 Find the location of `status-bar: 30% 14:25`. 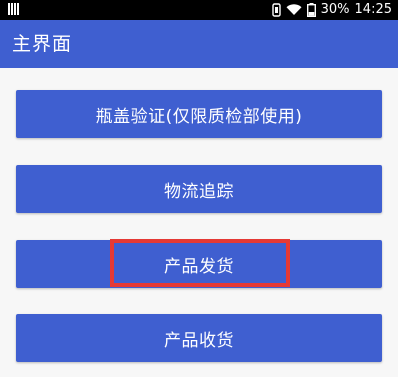

status-bar: 30% 14:25 is located at coordinates (199, 10).